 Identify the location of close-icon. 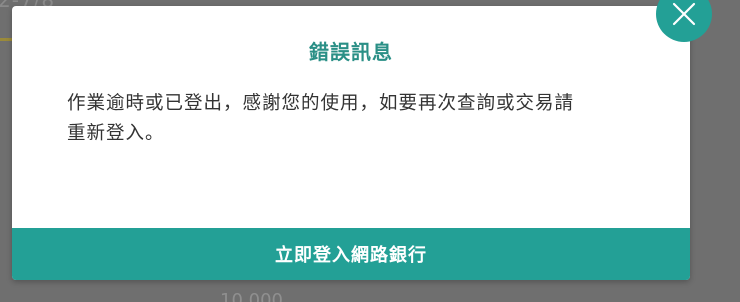
(684, 14).